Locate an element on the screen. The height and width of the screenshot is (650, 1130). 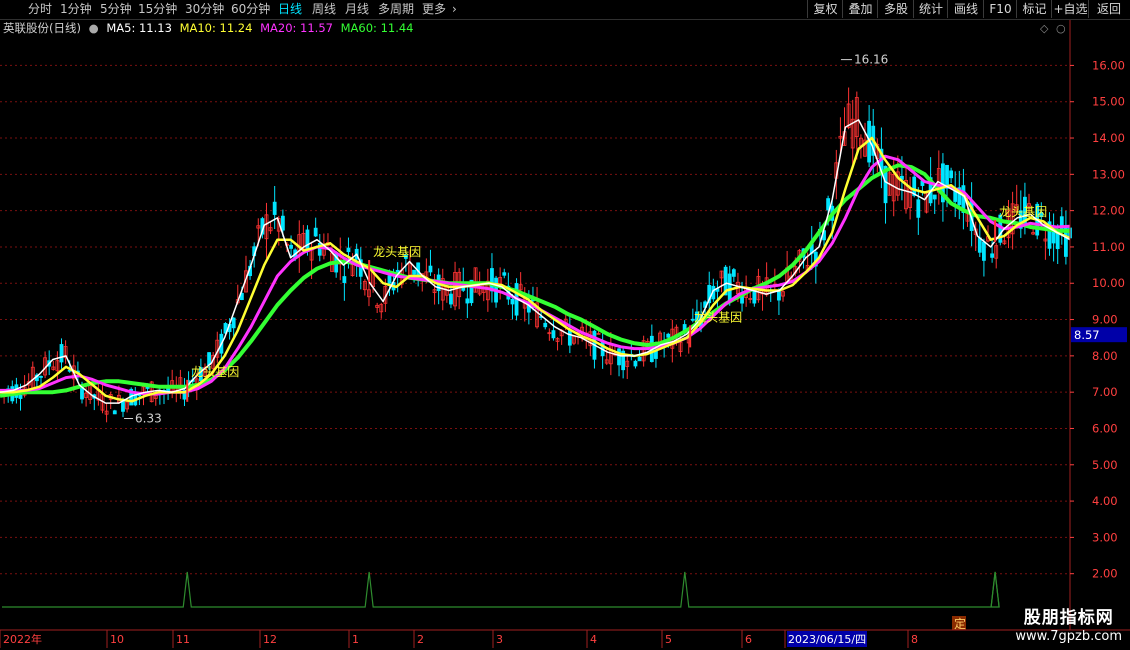
toolbar-button-0: 复权 is located at coordinates (825, 9).